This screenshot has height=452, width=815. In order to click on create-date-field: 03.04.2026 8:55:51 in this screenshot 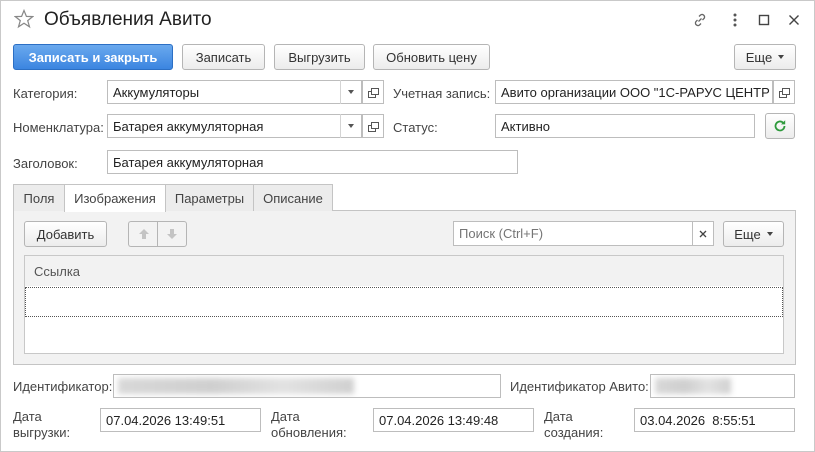, I will do `click(714, 420)`.